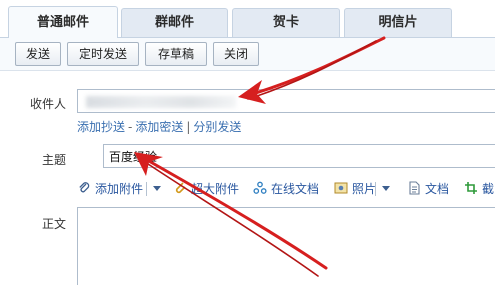  Describe the element at coordinates (286, 101) in the screenshot. I see `recipient-input` at that location.